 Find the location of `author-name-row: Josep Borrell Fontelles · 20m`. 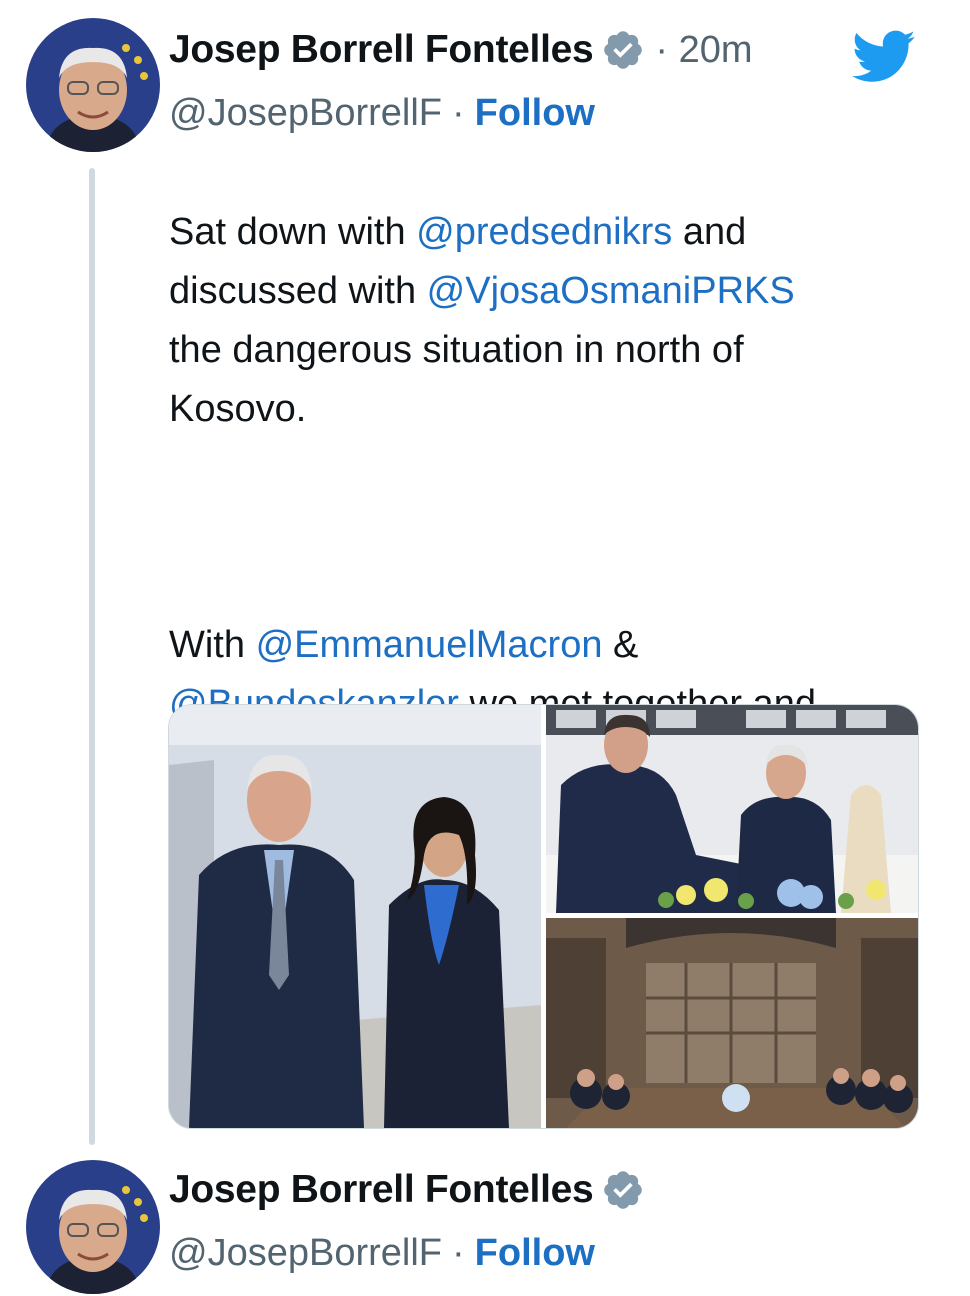

author-name-row: Josep Borrell Fontelles · 20m is located at coordinates (461, 50).